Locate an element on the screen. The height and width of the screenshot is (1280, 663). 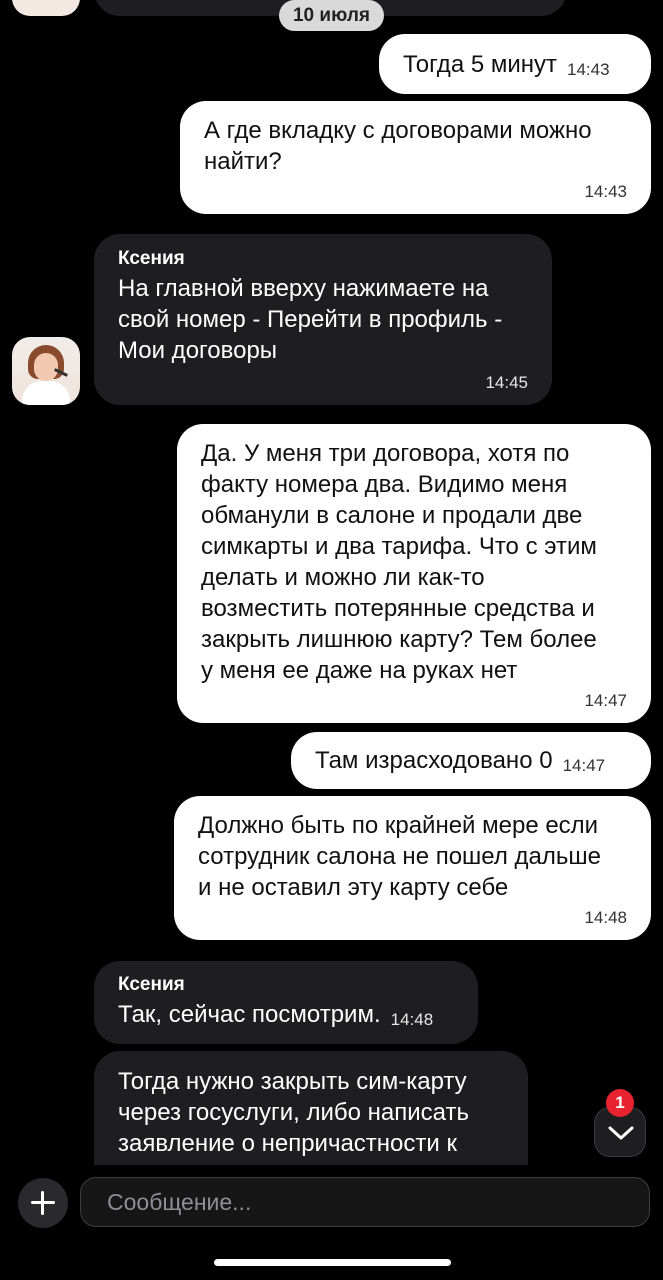
attach-button is located at coordinates (43, 1203).